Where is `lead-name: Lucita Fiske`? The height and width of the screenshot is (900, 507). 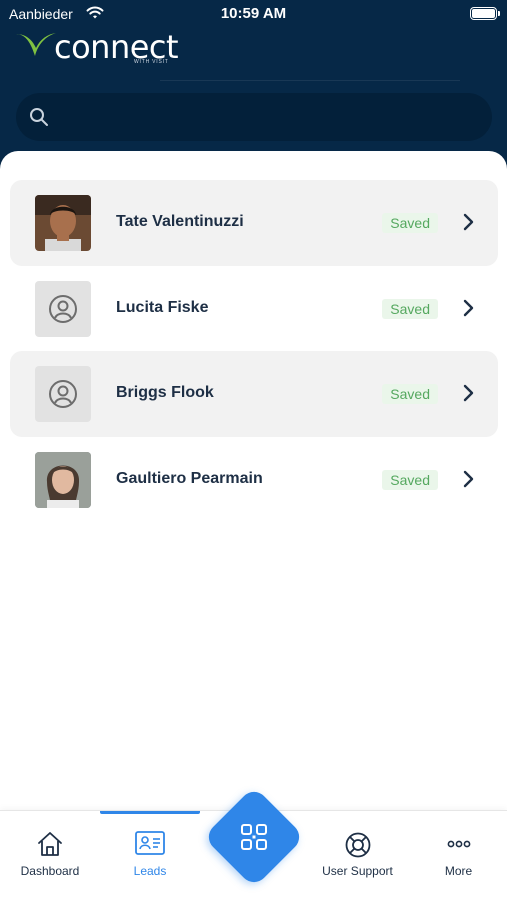 lead-name: Lucita Fiske is located at coordinates (162, 307).